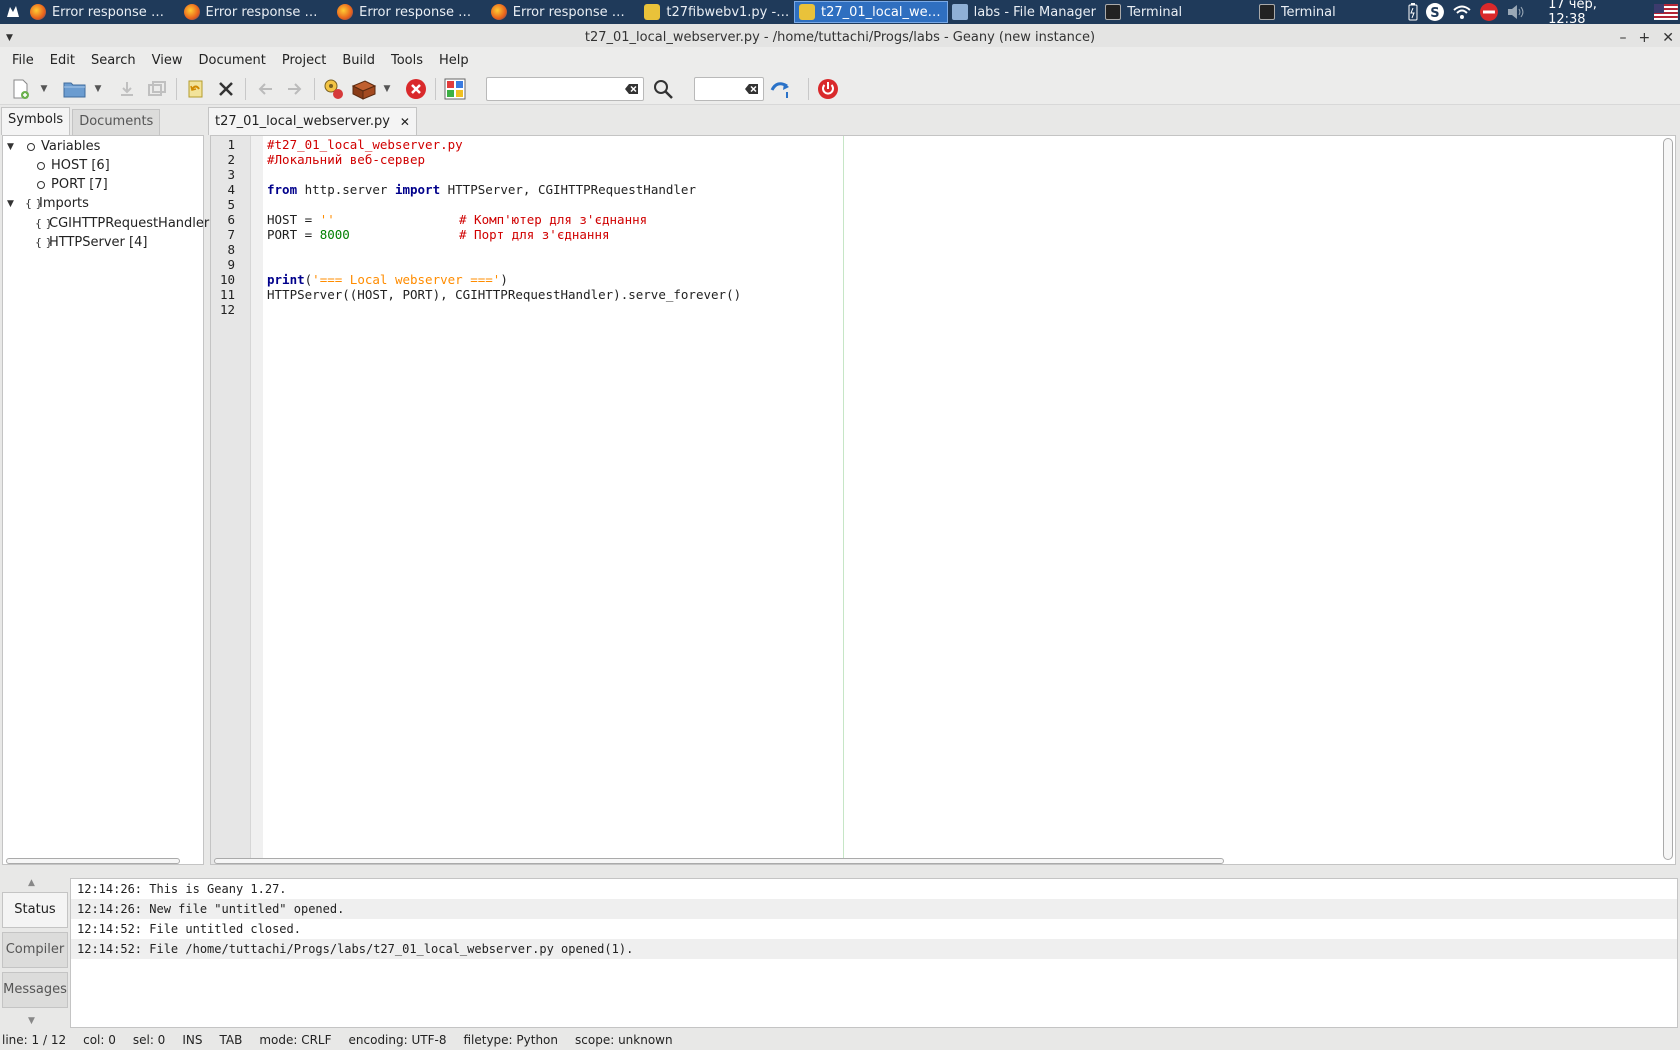 Image resolution: width=1680 pixels, height=1050 pixels. Describe the element at coordinates (416, 89) in the screenshot. I see `execute-stop-button` at that location.